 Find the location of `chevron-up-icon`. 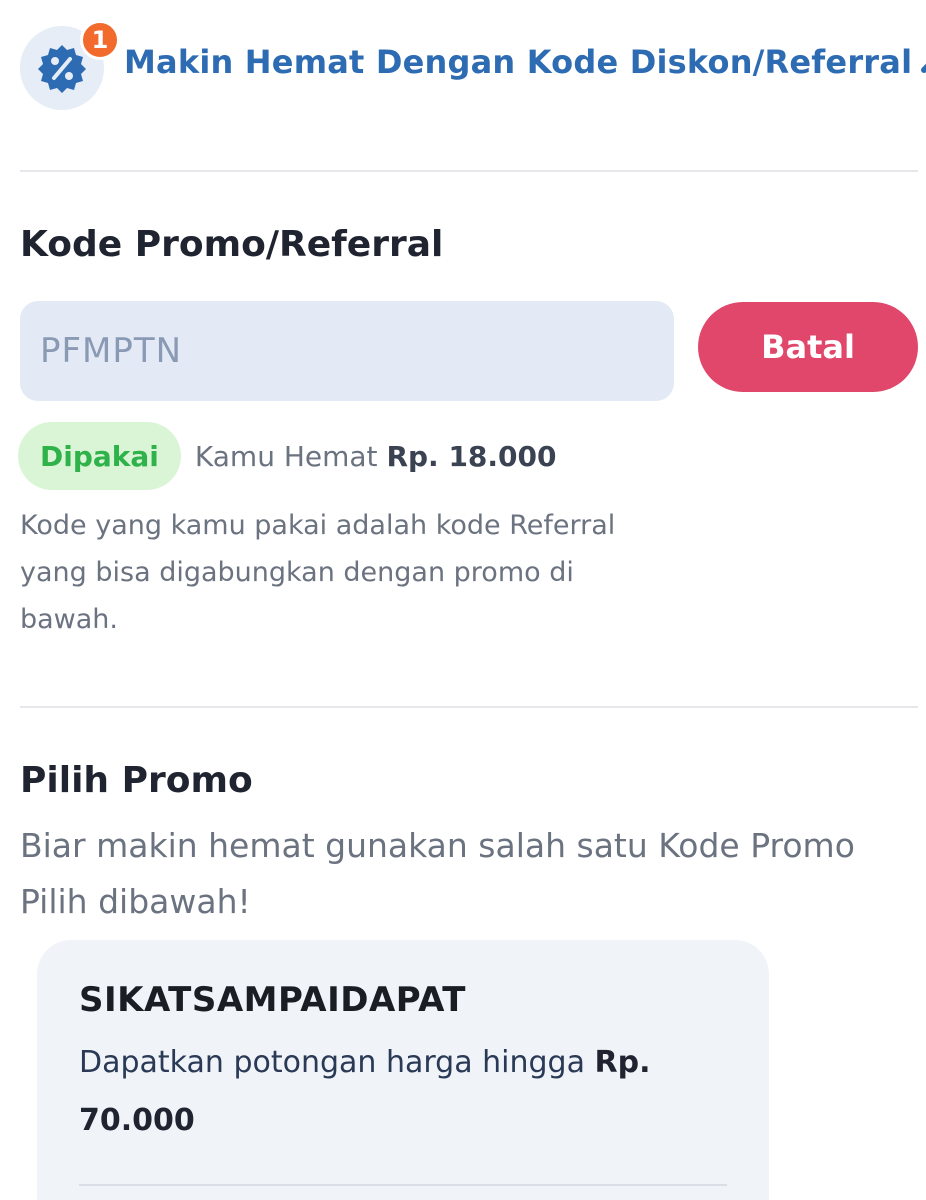

chevron-up-icon is located at coordinates (923, 62).